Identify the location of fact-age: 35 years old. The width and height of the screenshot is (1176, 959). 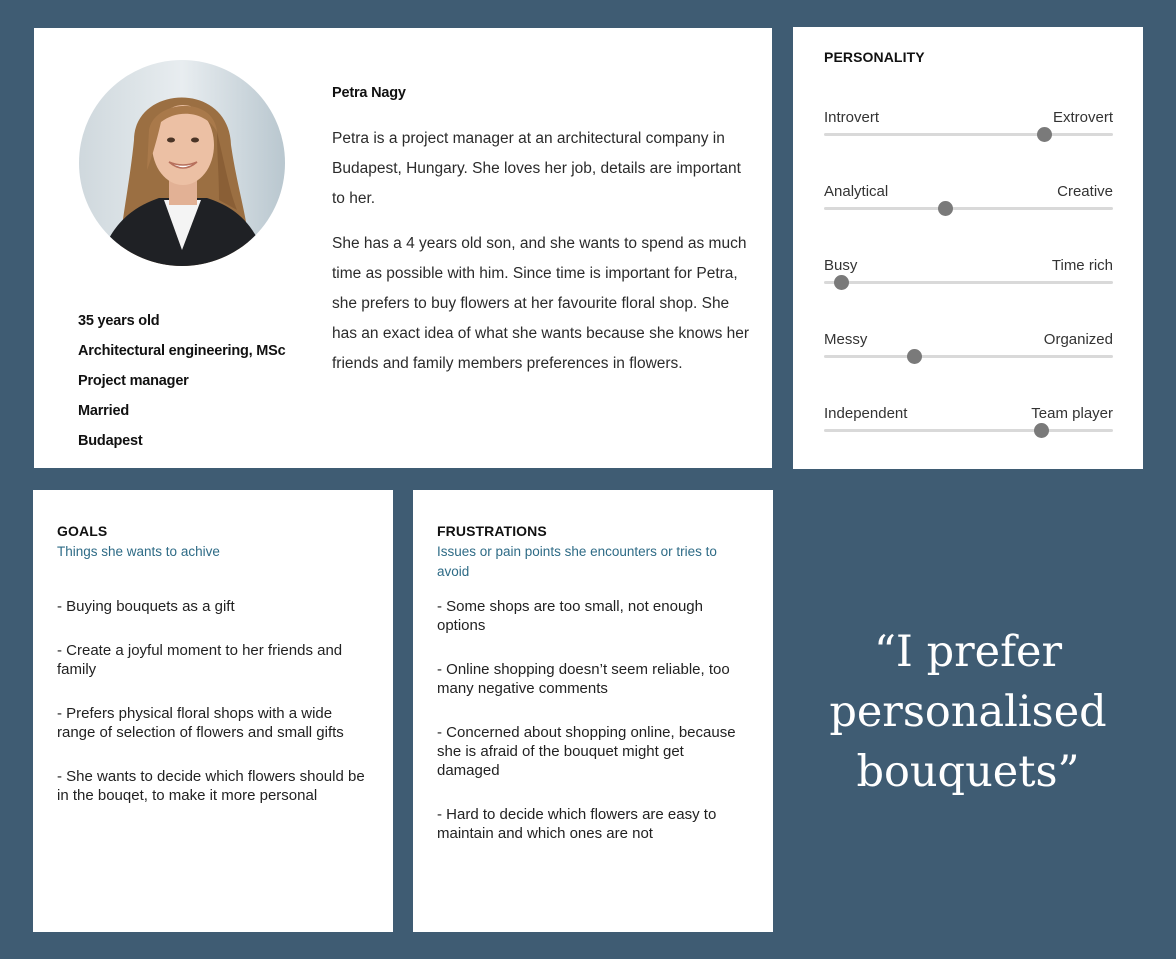
(119, 321).